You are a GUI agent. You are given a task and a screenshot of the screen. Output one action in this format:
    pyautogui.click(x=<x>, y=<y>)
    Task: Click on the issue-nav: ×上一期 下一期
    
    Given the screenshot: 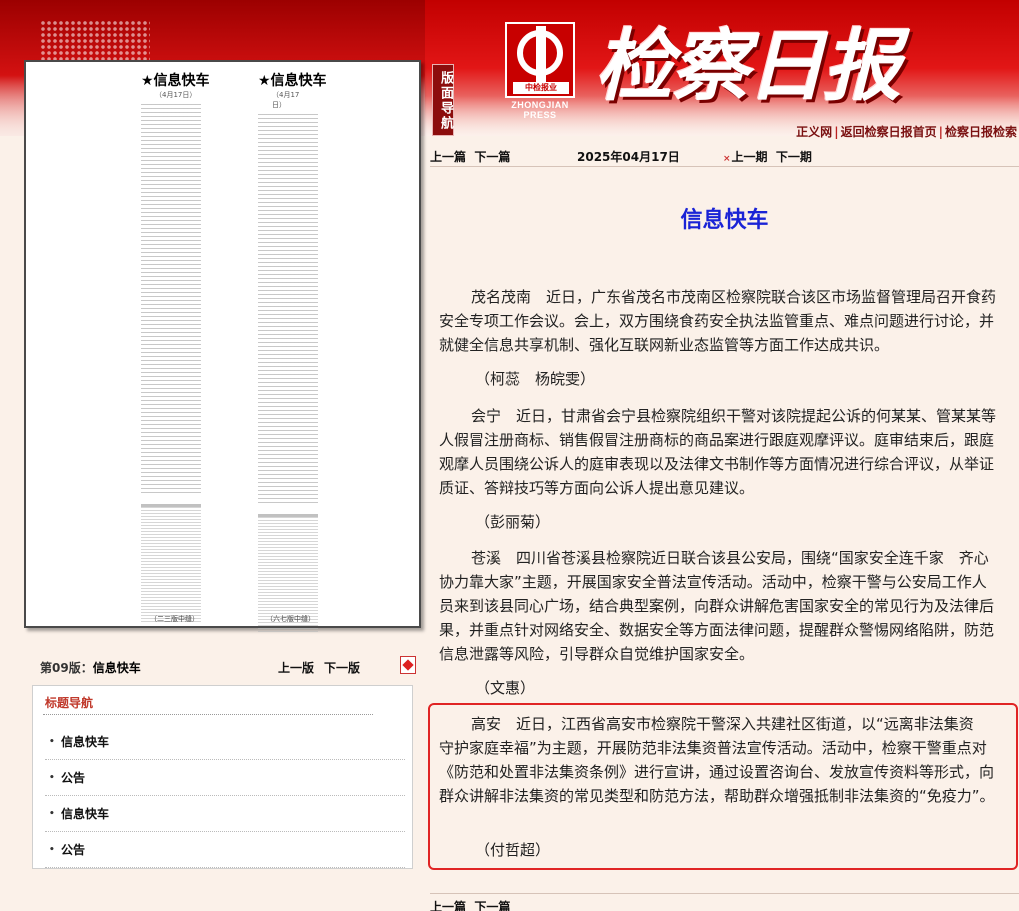 What is the action you would take?
    pyautogui.click(x=767, y=156)
    